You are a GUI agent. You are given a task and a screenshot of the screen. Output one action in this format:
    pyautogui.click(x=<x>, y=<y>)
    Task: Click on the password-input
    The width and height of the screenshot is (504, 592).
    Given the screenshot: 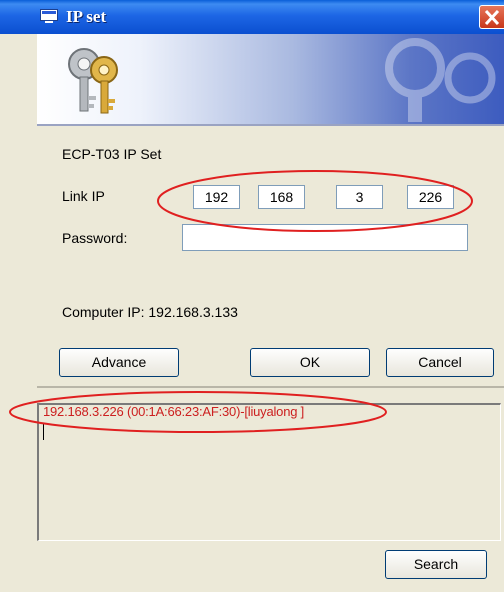 What is the action you would take?
    pyautogui.click(x=325, y=237)
    